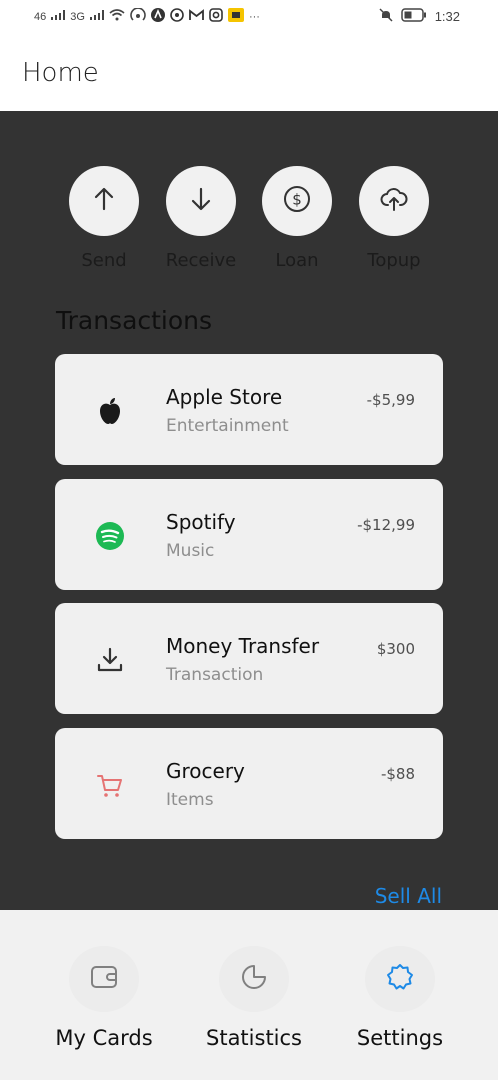 The width and height of the screenshot is (498, 1080). I want to click on receive-action: Receive, so click(201, 218).